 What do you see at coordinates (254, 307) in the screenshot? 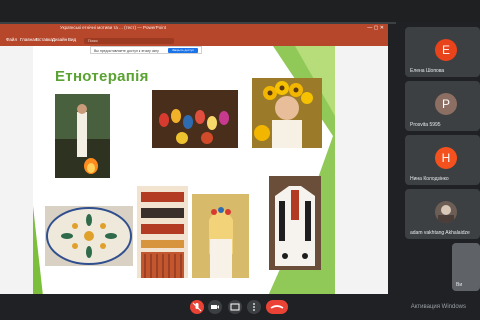
I see `more-options-icon` at bounding box center [254, 307].